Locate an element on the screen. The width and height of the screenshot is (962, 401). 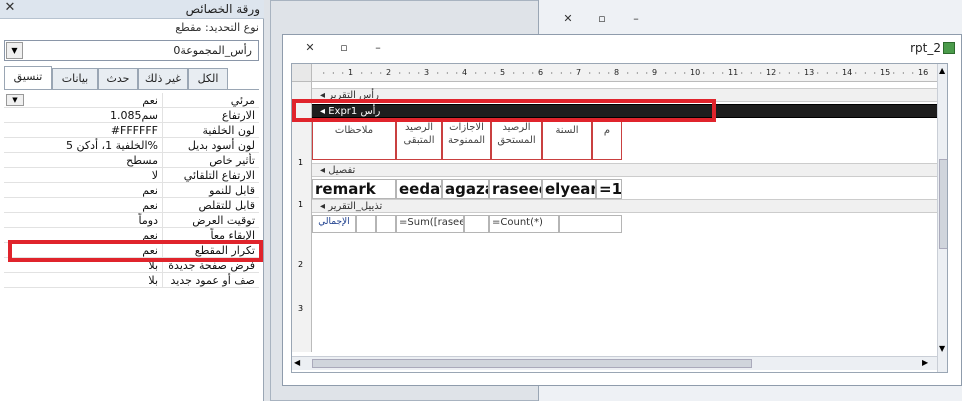
detail-field: elyear is located at coordinates (569, 189).